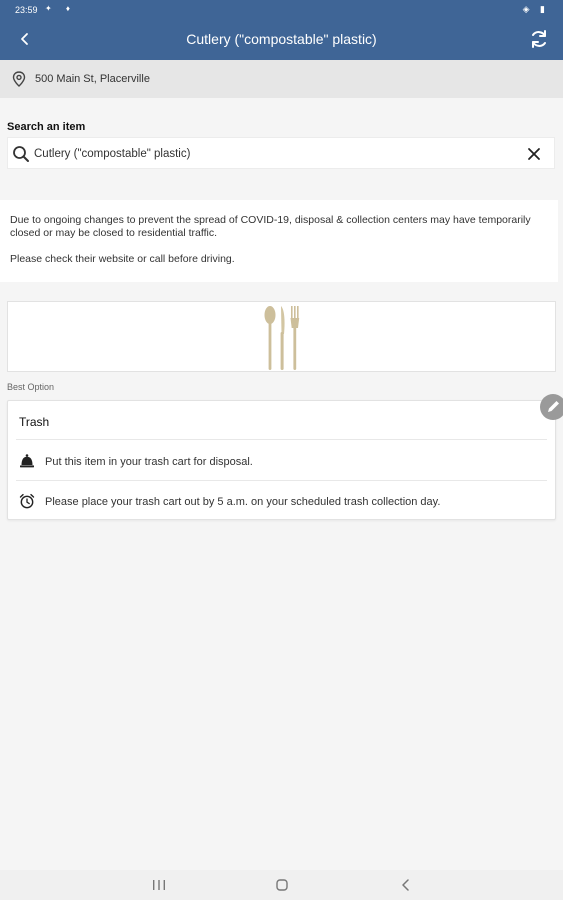  I want to click on back-button, so click(25, 39).